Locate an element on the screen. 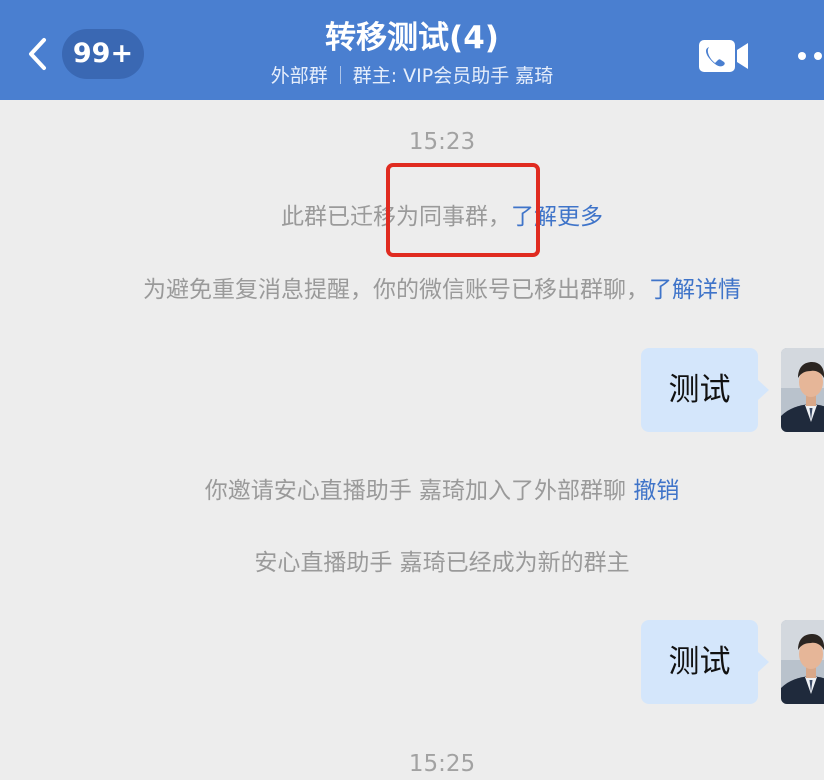 The height and width of the screenshot is (780, 824). video-call-icon is located at coordinates (723, 56).